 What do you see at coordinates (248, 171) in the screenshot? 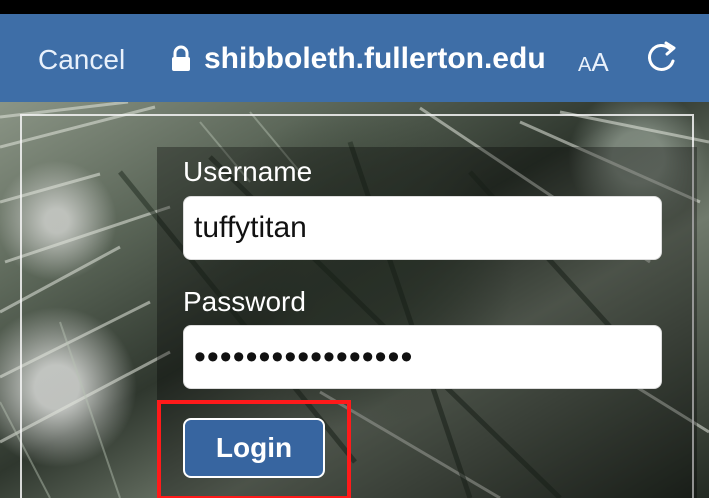
I see `username-label: Username` at bounding box center [248, 171].